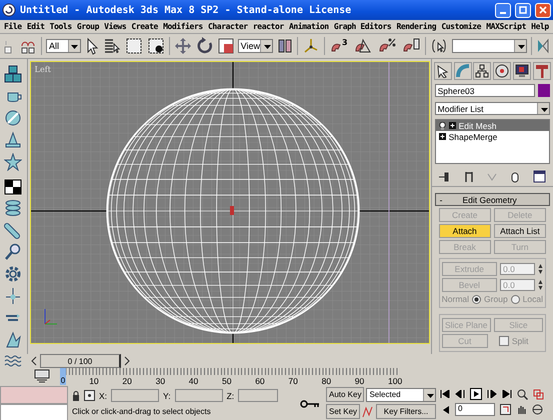 The height and width of the screenshot is (420, 553). Describe the element at coordinates (368, 411) in the screenshot. I see `key-curve-icon` at that location.